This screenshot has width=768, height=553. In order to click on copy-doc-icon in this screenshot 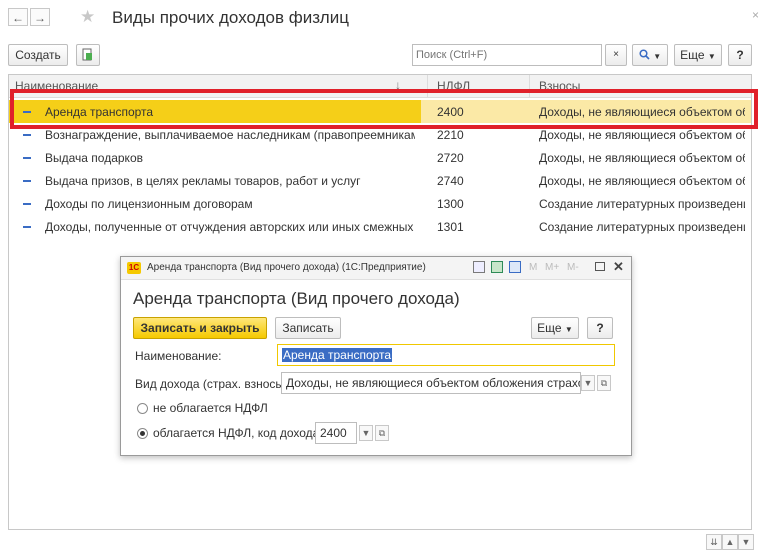, I will do `click(87, 54)`.